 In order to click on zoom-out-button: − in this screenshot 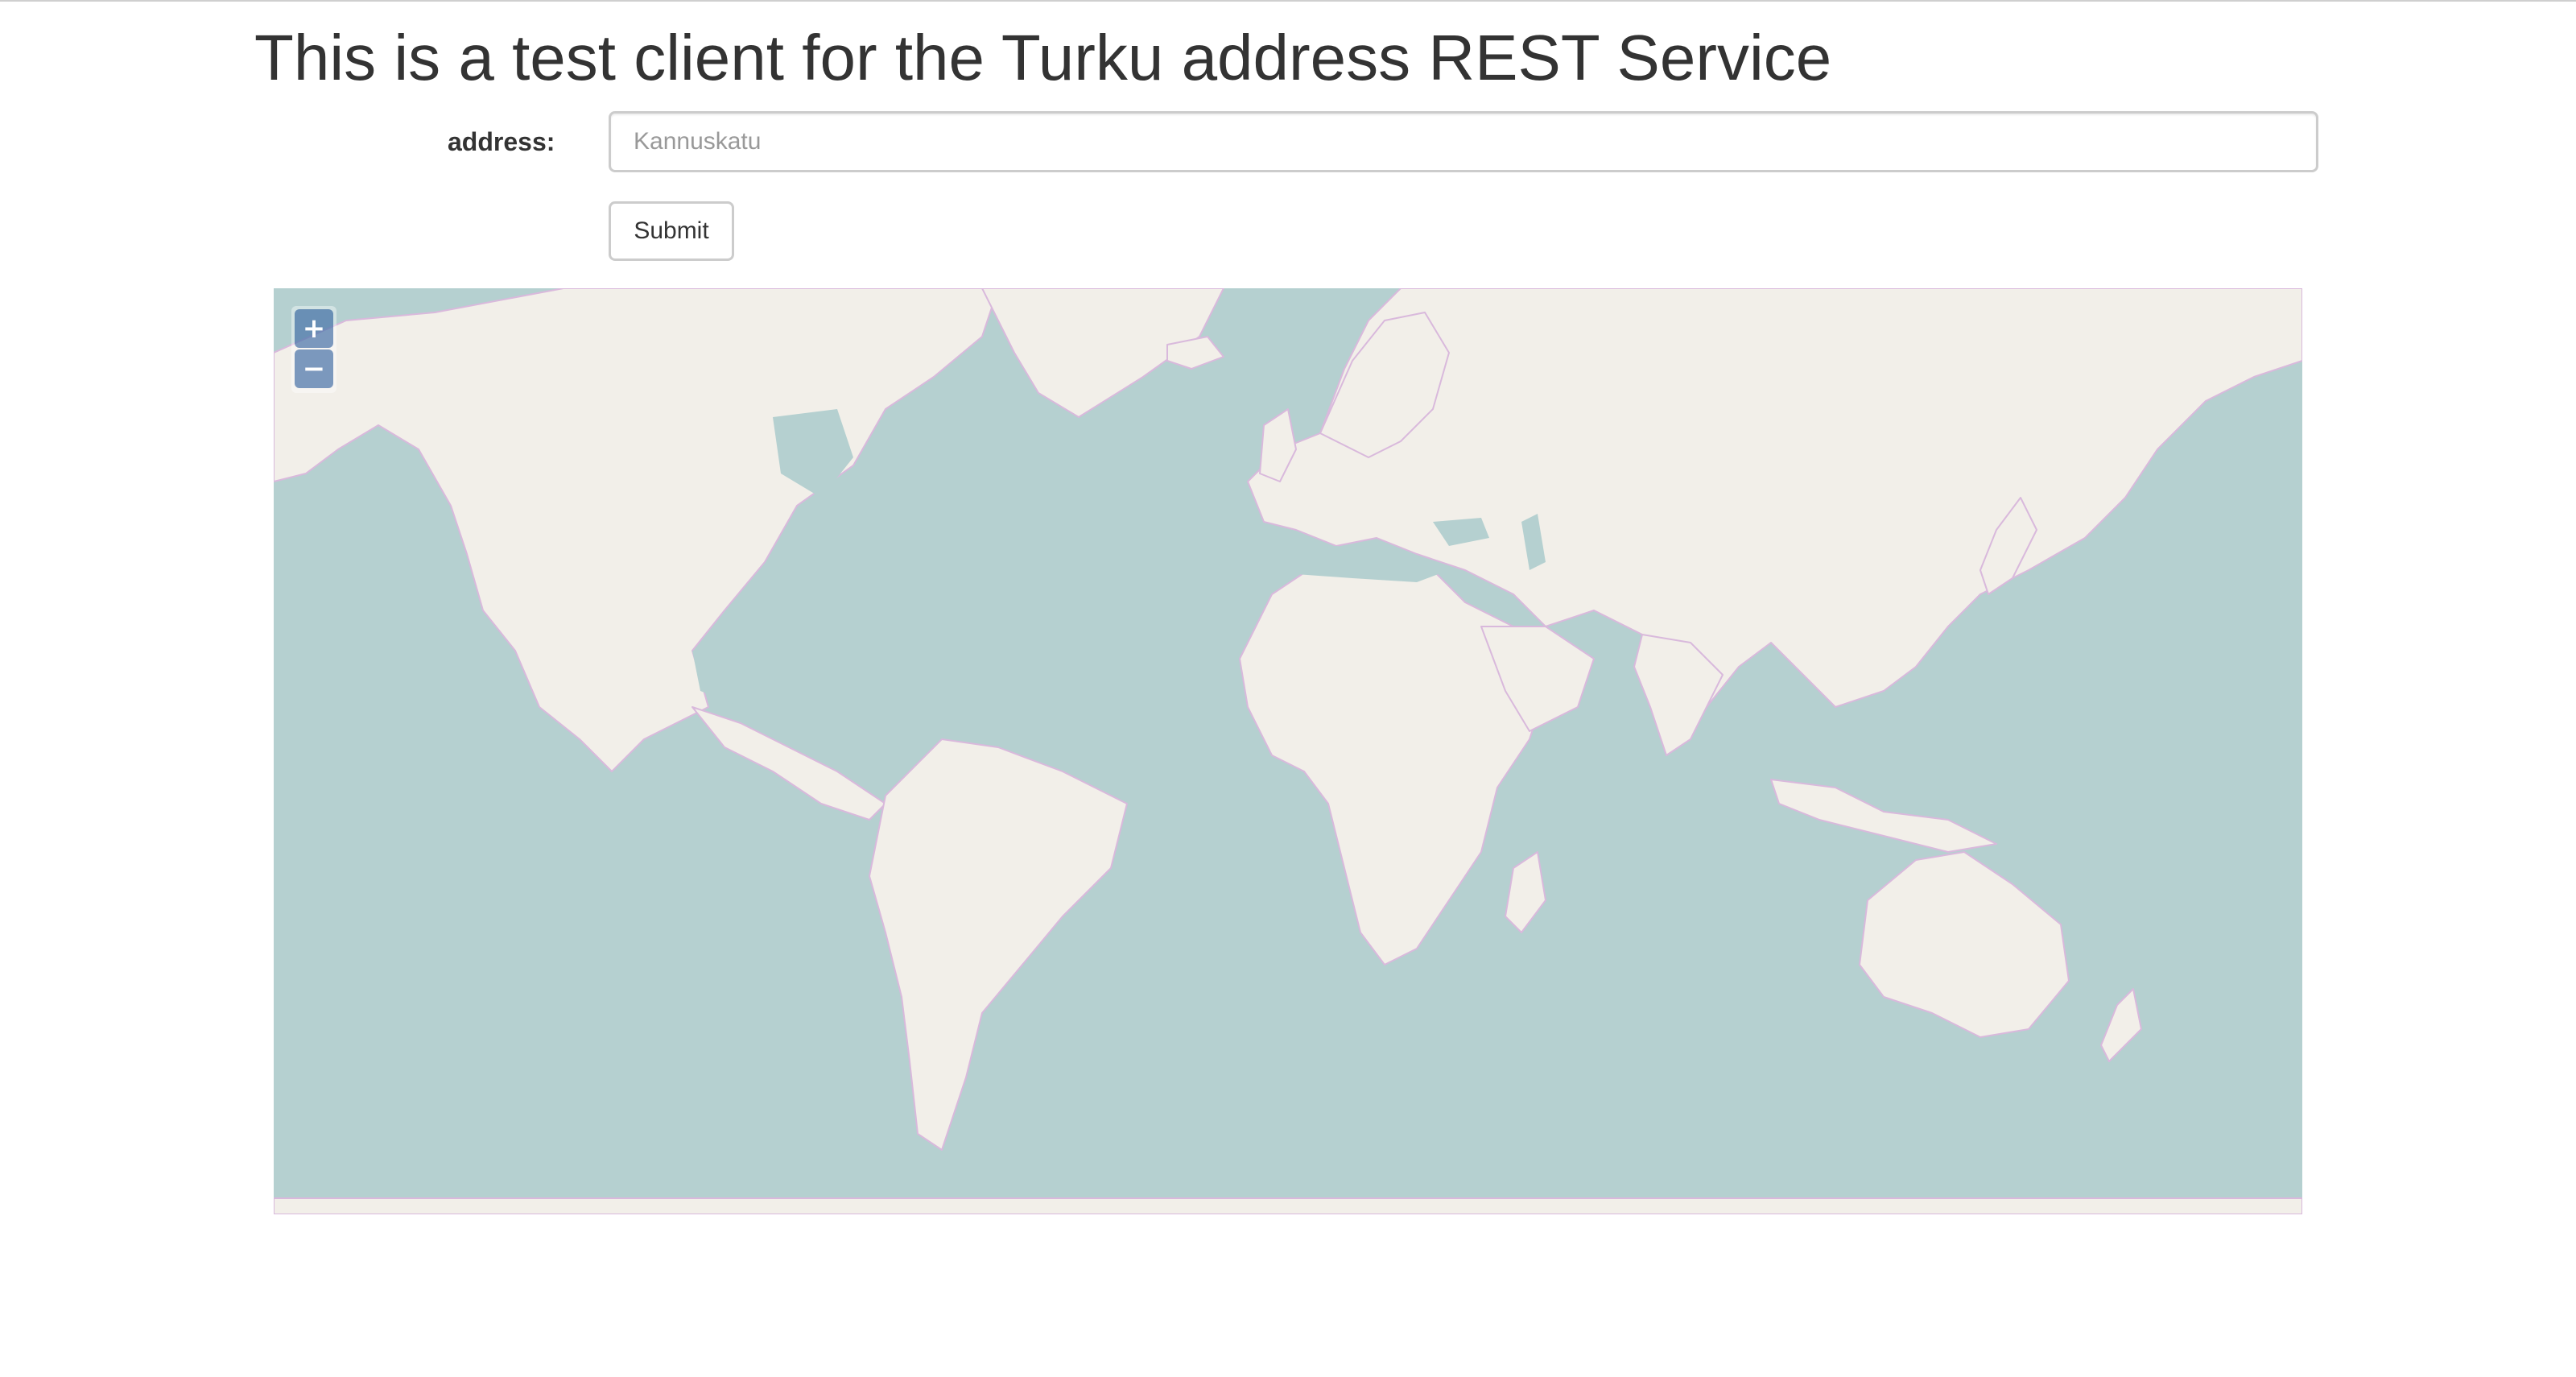, I will do `click(314, 368)`.